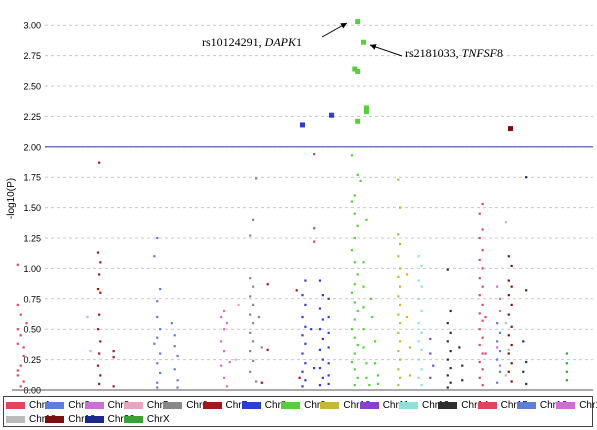 The height and width of the screenshot is (430, 597). Describe the element at coordinates (32, 330) in the screenshot. I see `y-tick-label: 0.50` at that location.